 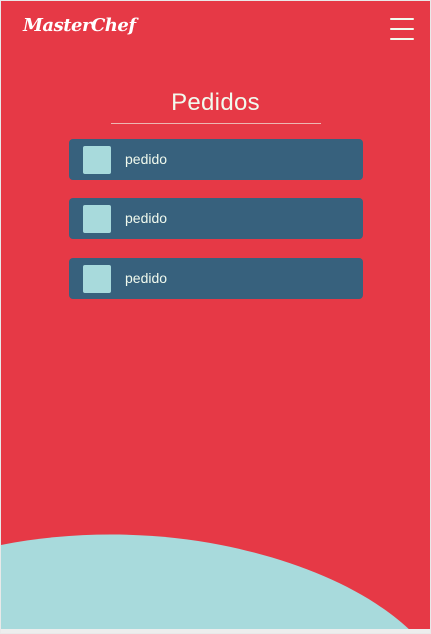 What do you see at coordinates (215, 29) in the screenshot?
I see `top-bar: MasterChef` at bounding box center [215, 29].